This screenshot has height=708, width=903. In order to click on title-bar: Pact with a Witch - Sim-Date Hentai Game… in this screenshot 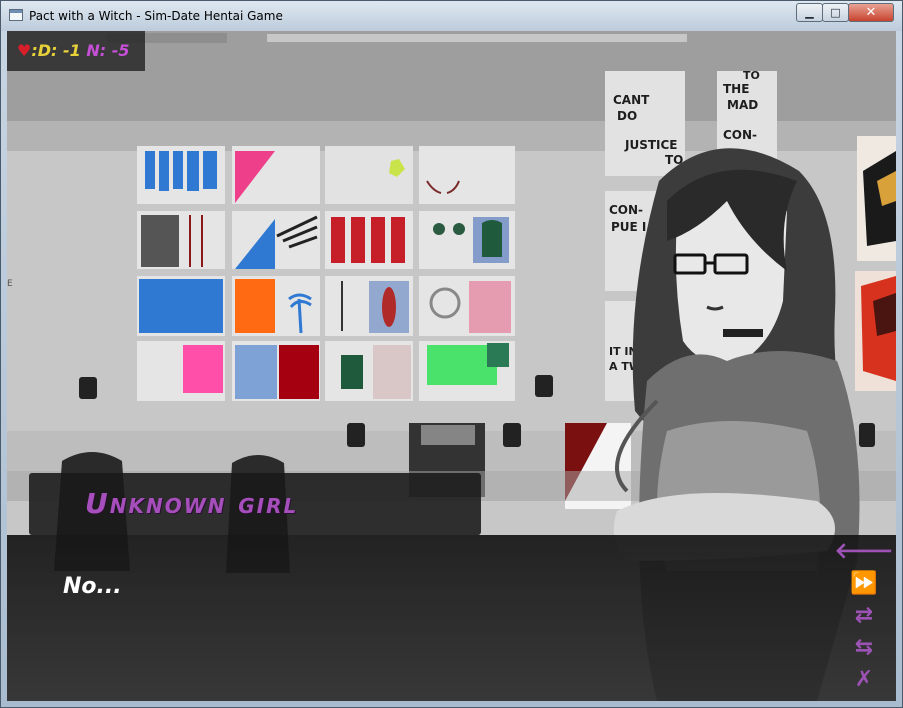, I will do `click(451, 16)`.